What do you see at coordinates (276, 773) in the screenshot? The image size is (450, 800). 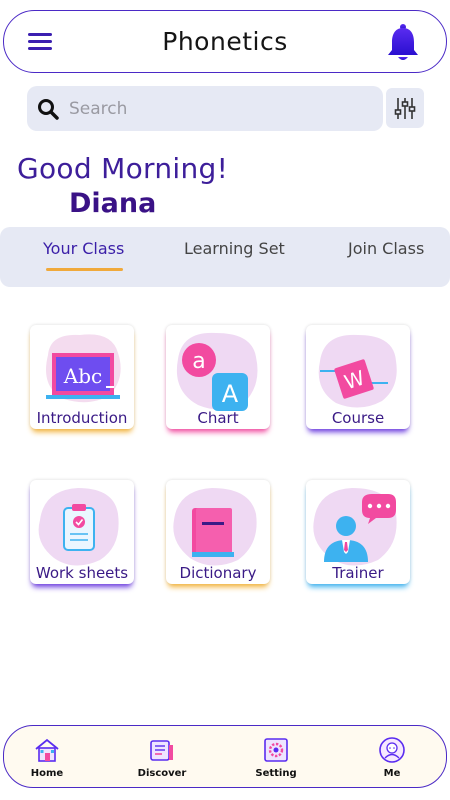 I see `nav-label: Setting` at bounding box center [276, 773].